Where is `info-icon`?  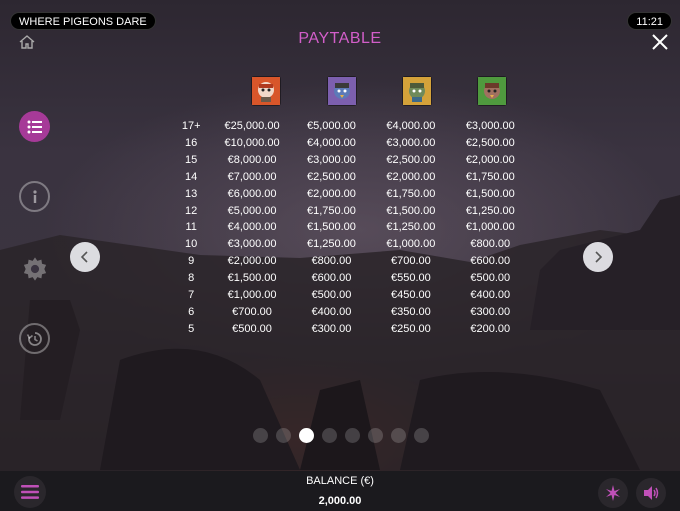 info-icon is located at coordinates (34, 196).